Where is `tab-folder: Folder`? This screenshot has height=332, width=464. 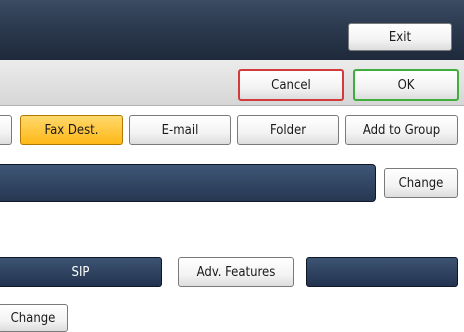
tab-folder: Folder is located at coordinates (288, 130).